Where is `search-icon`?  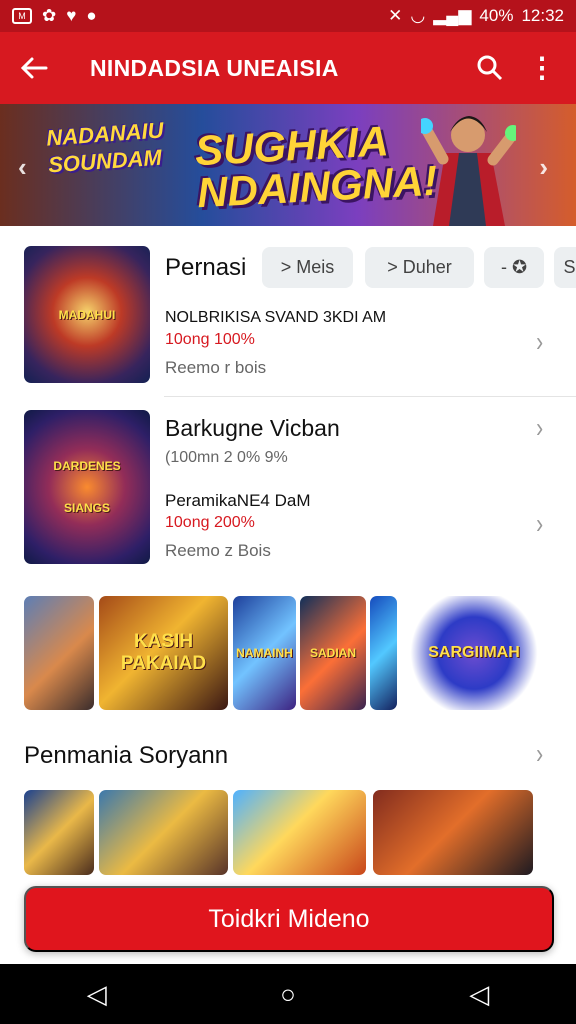 search-icon is located at coordinates (490, 68).